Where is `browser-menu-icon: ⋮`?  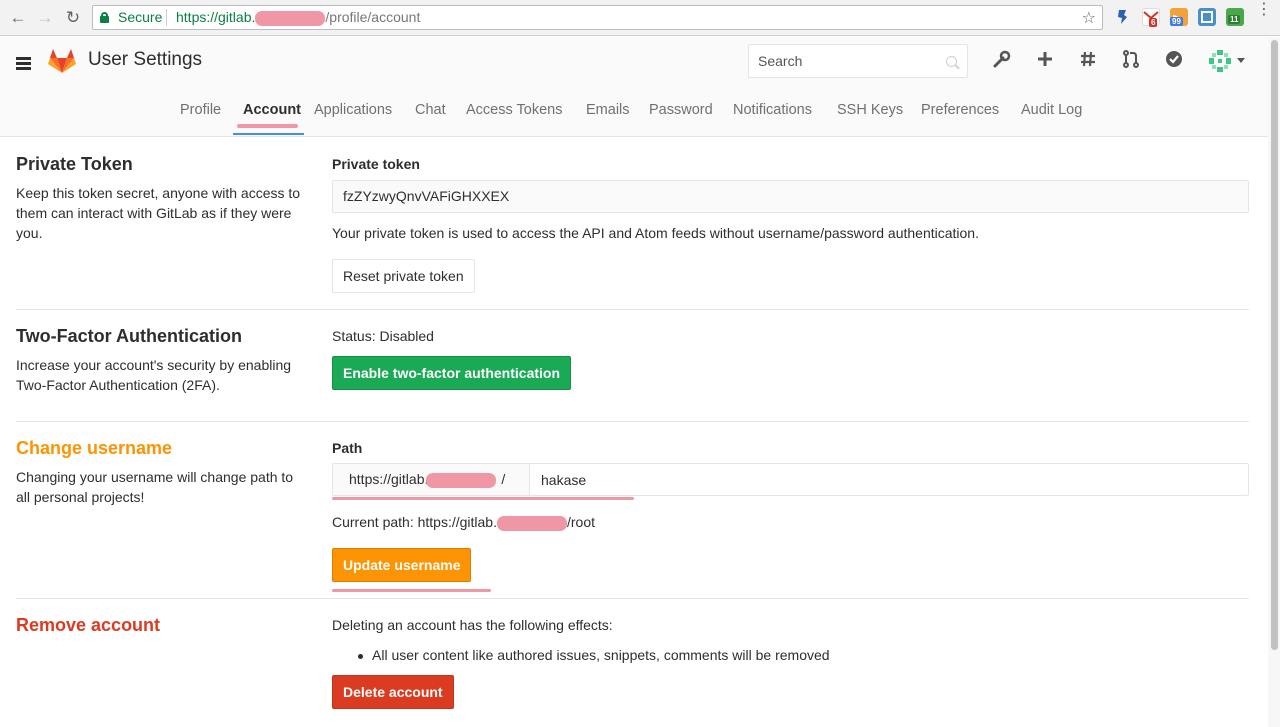 browser-menu-icon: ⋮ is located at coordinates (1264, 10).